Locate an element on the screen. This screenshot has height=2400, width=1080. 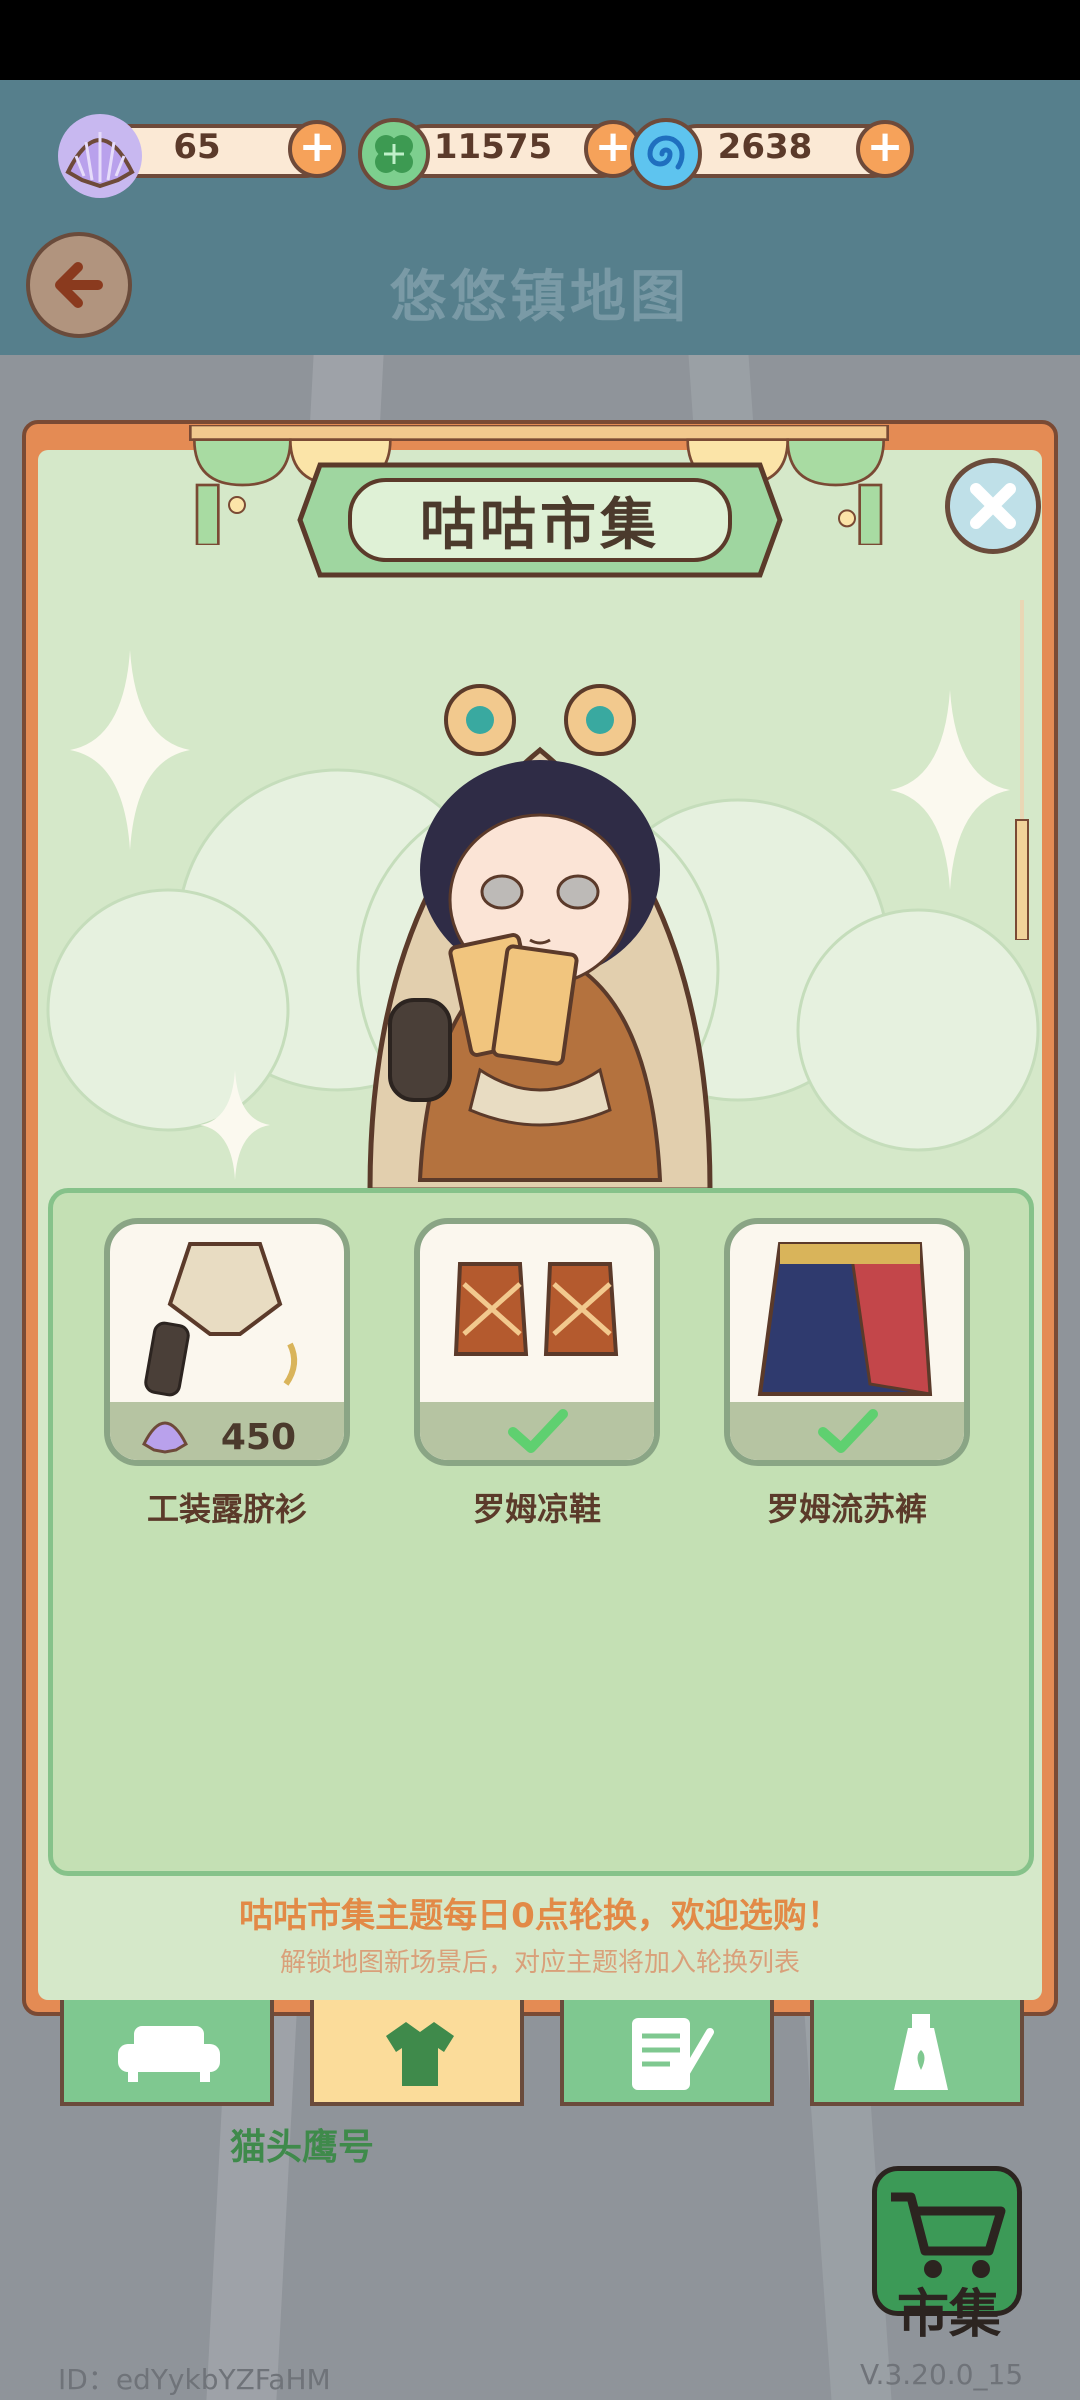
close-button is located at coordinates (993, 506).